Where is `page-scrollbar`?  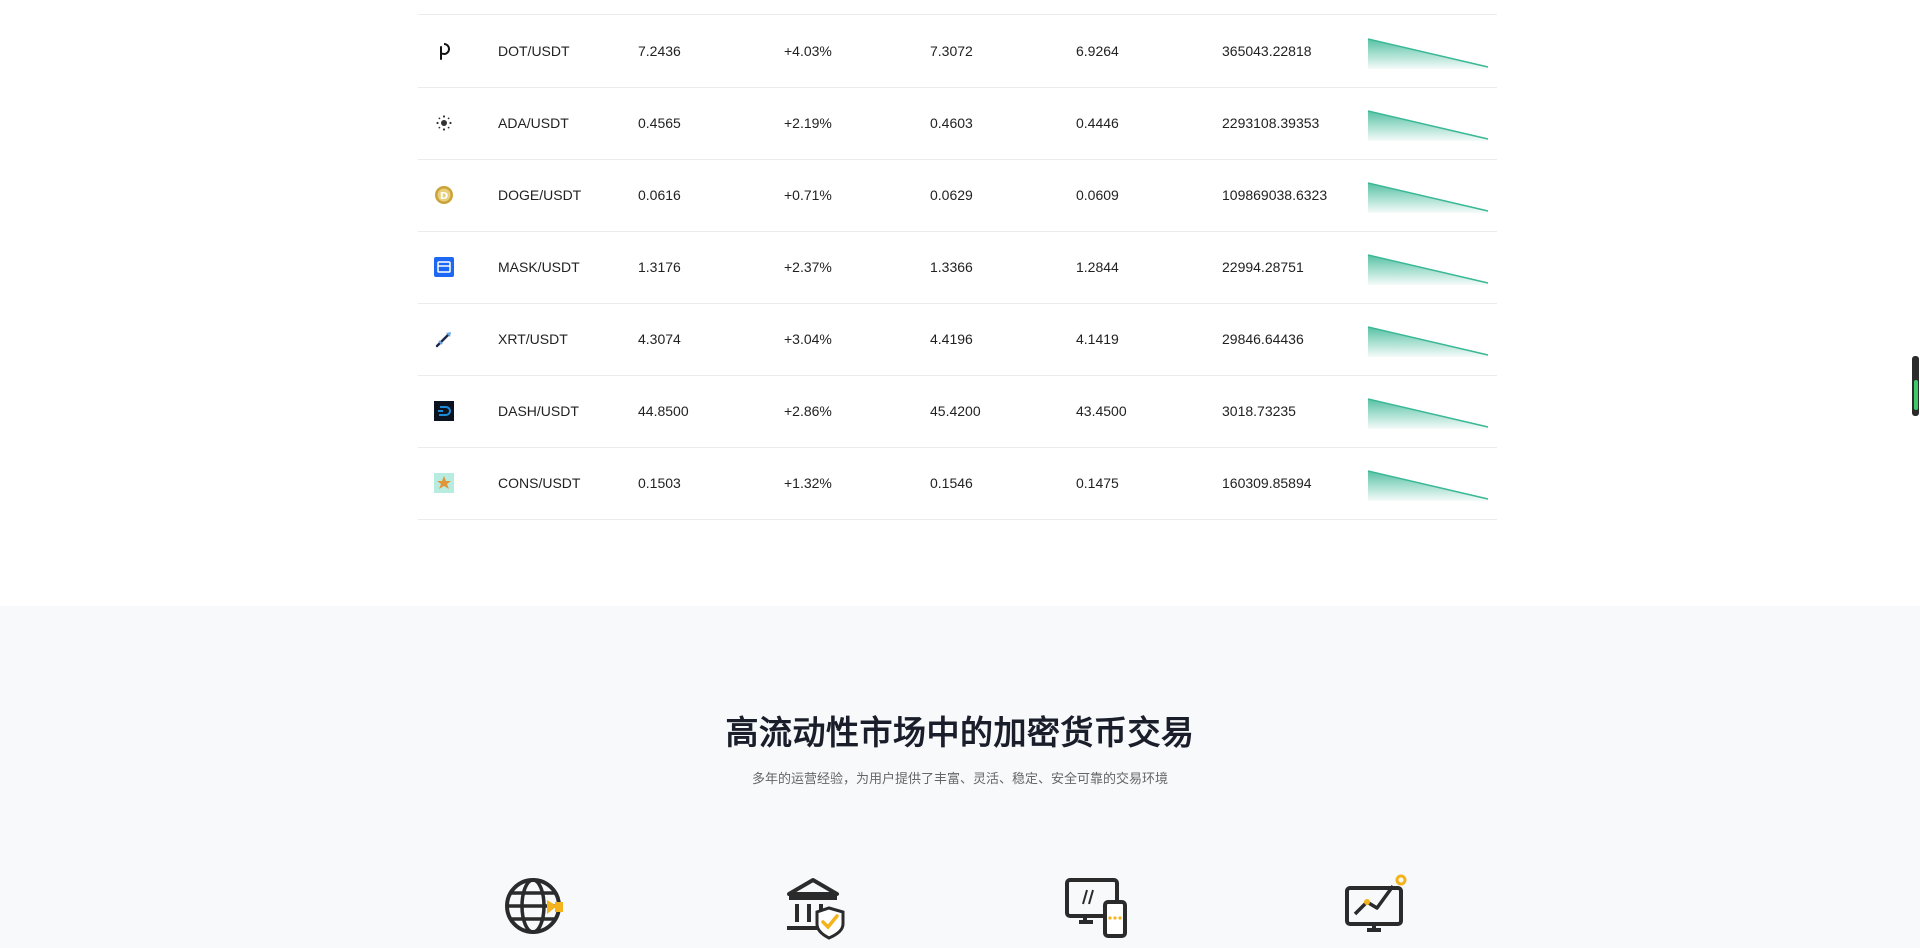 page-scrollbar is located at coordinates (1916, 386).